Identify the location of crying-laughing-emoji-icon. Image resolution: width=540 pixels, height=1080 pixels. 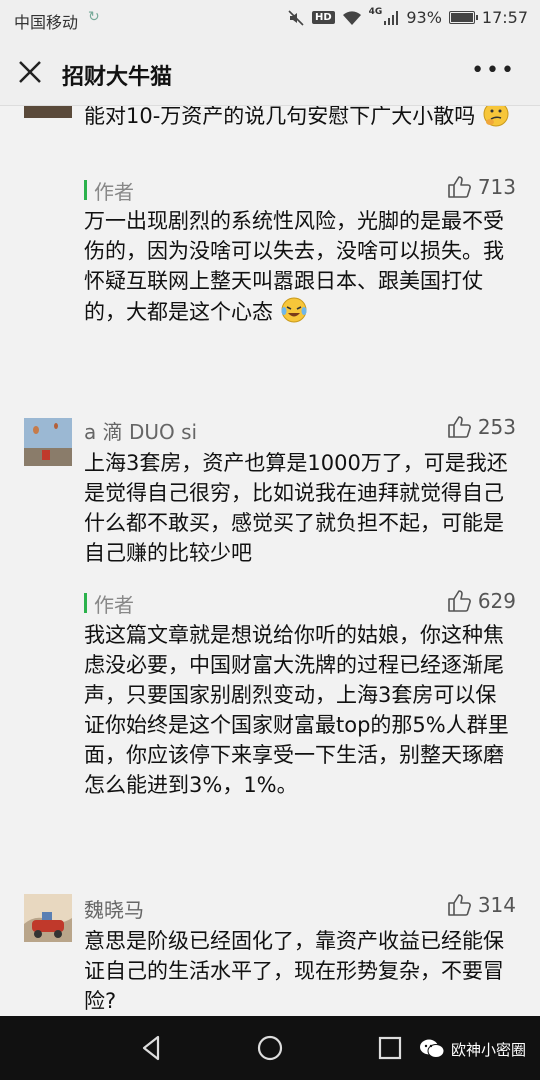
(294, 310).